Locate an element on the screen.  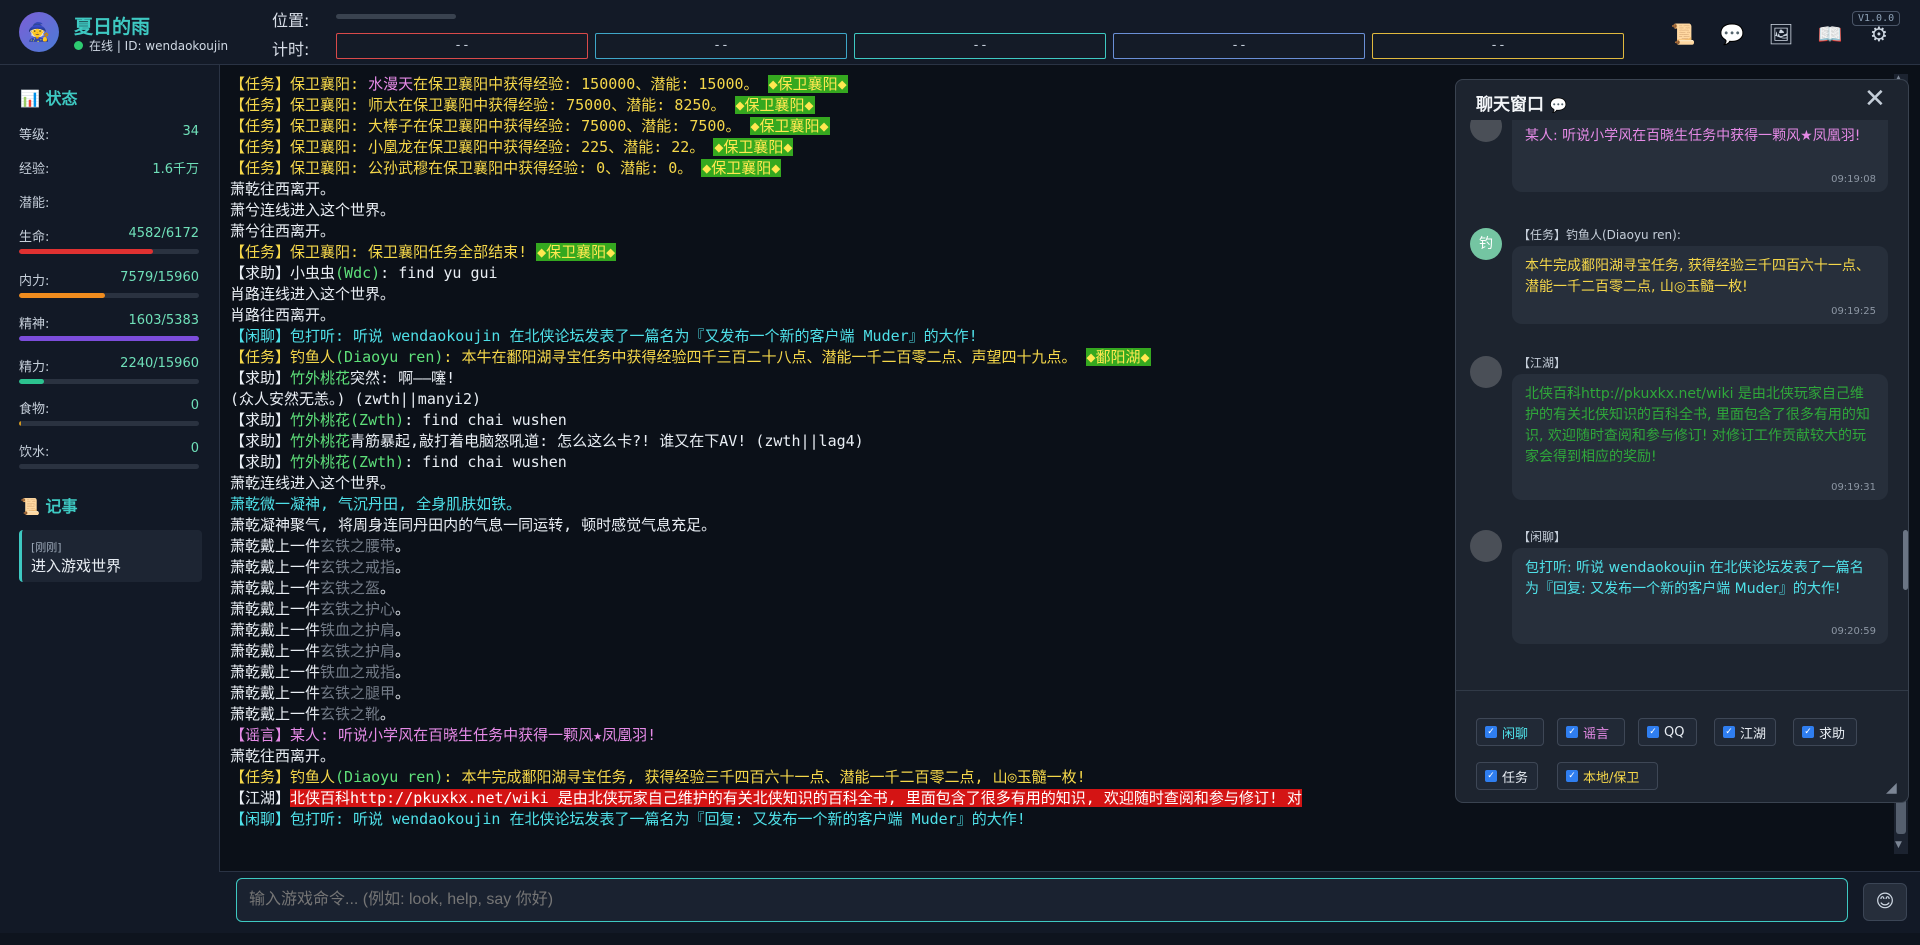
chat-filter-3: ✓ 江湖 is located at coordinates (1745, 732).